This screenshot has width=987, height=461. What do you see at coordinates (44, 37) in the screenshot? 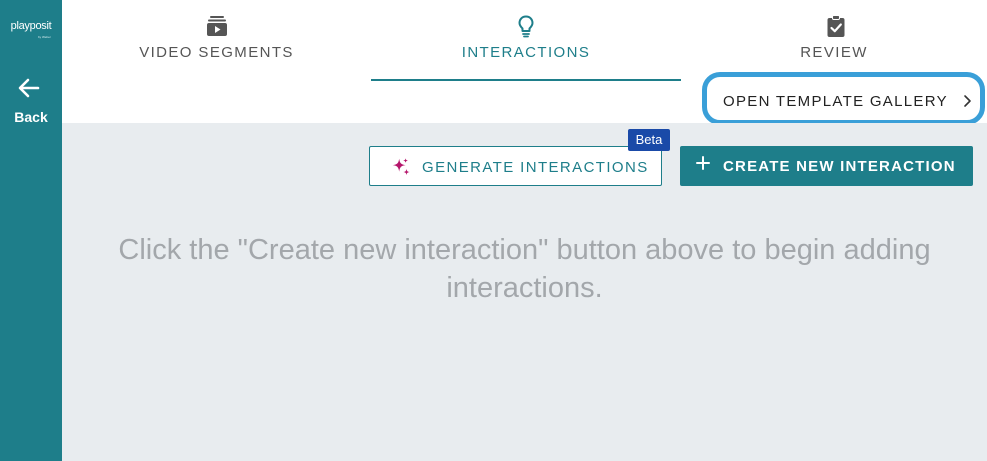
I see `logo-subtitle: by Weber` at bounding box center [44, 37].